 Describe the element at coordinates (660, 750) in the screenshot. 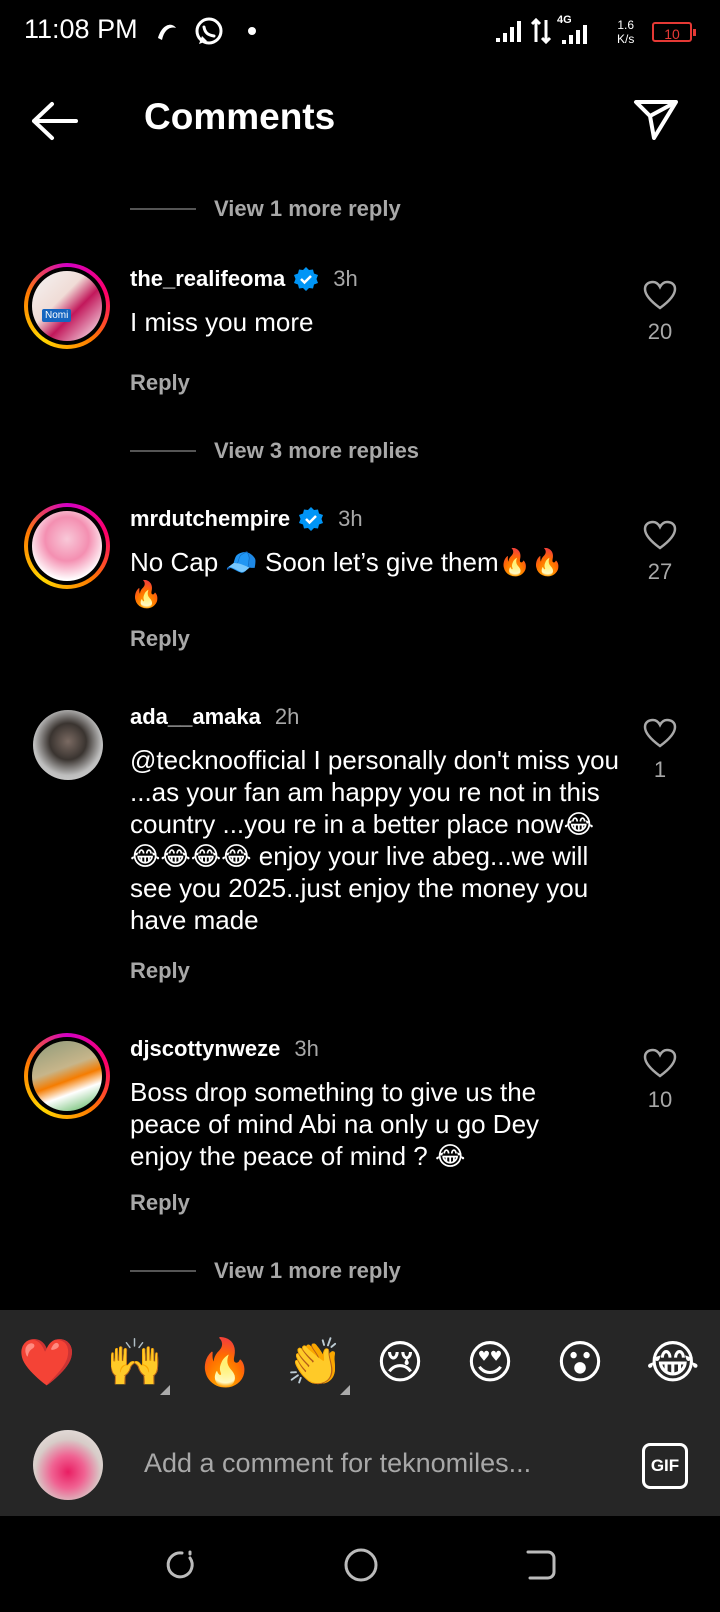

I see `like-button: 1` at that location.